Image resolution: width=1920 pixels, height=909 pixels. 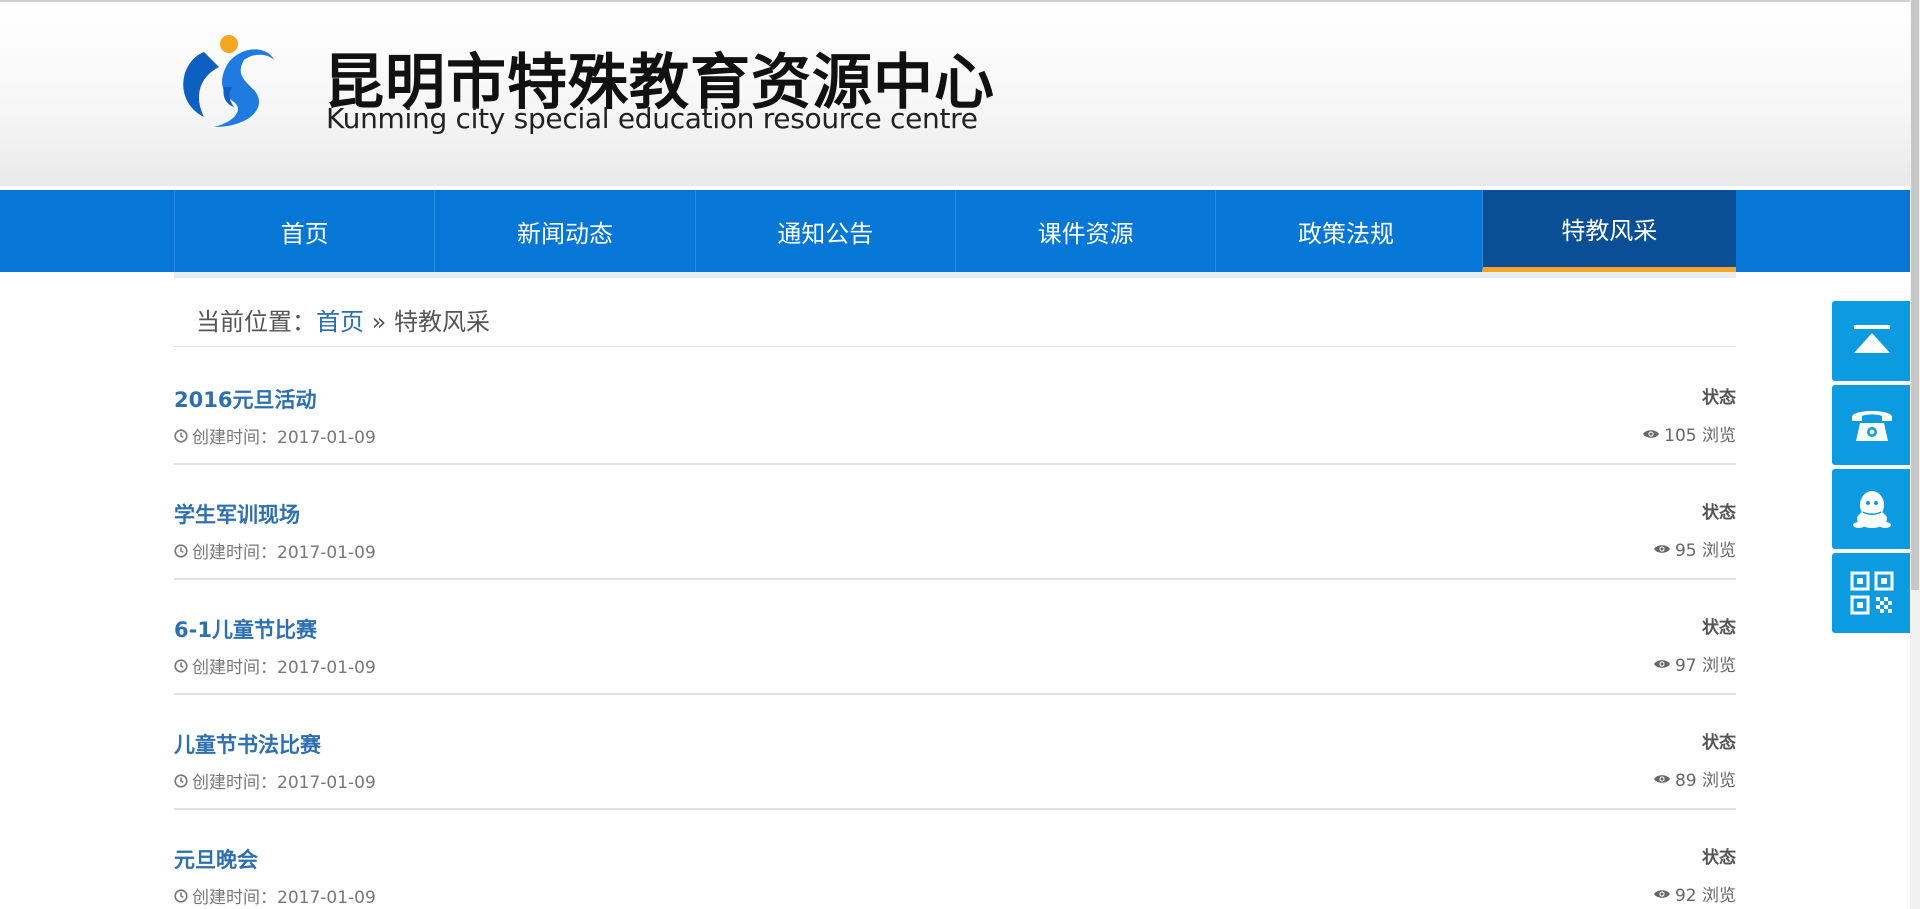 I want to click on nav-item-policies: 政策法规, so click(x=1345, y=231).